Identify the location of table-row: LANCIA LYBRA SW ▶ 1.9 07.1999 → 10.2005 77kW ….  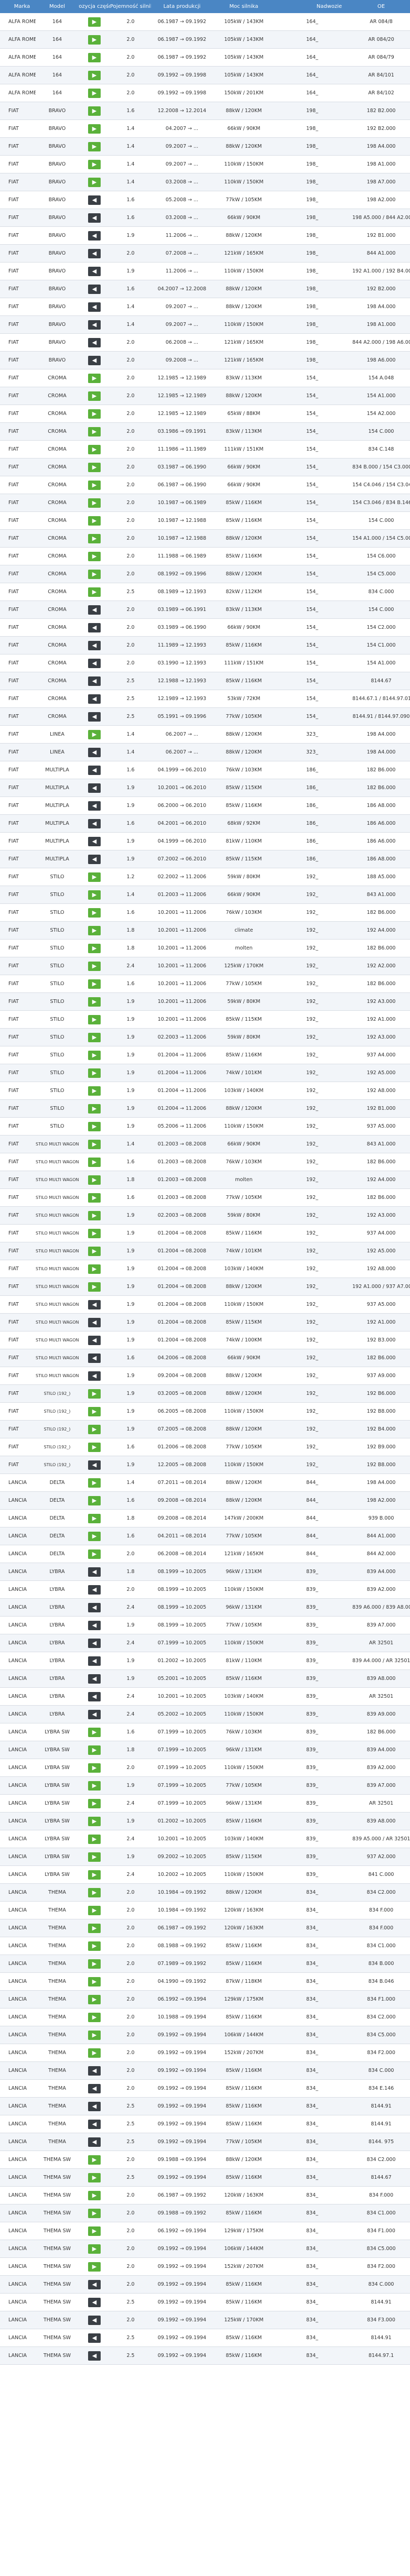
(205, 1786).